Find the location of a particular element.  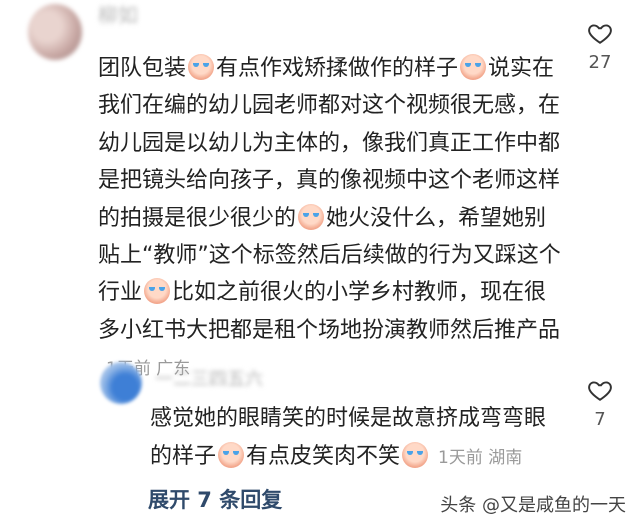

comment-avatar is located at coordinates (55, 32).